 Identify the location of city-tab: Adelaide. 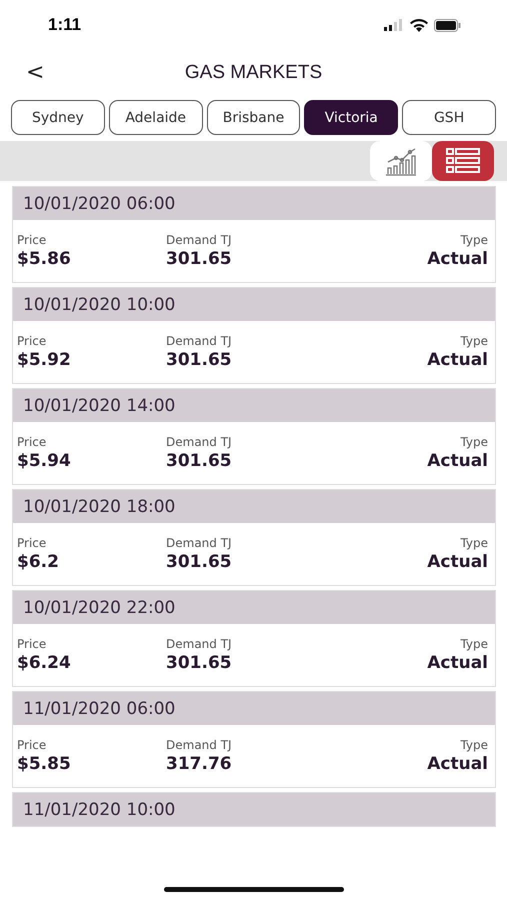
(155, 117).